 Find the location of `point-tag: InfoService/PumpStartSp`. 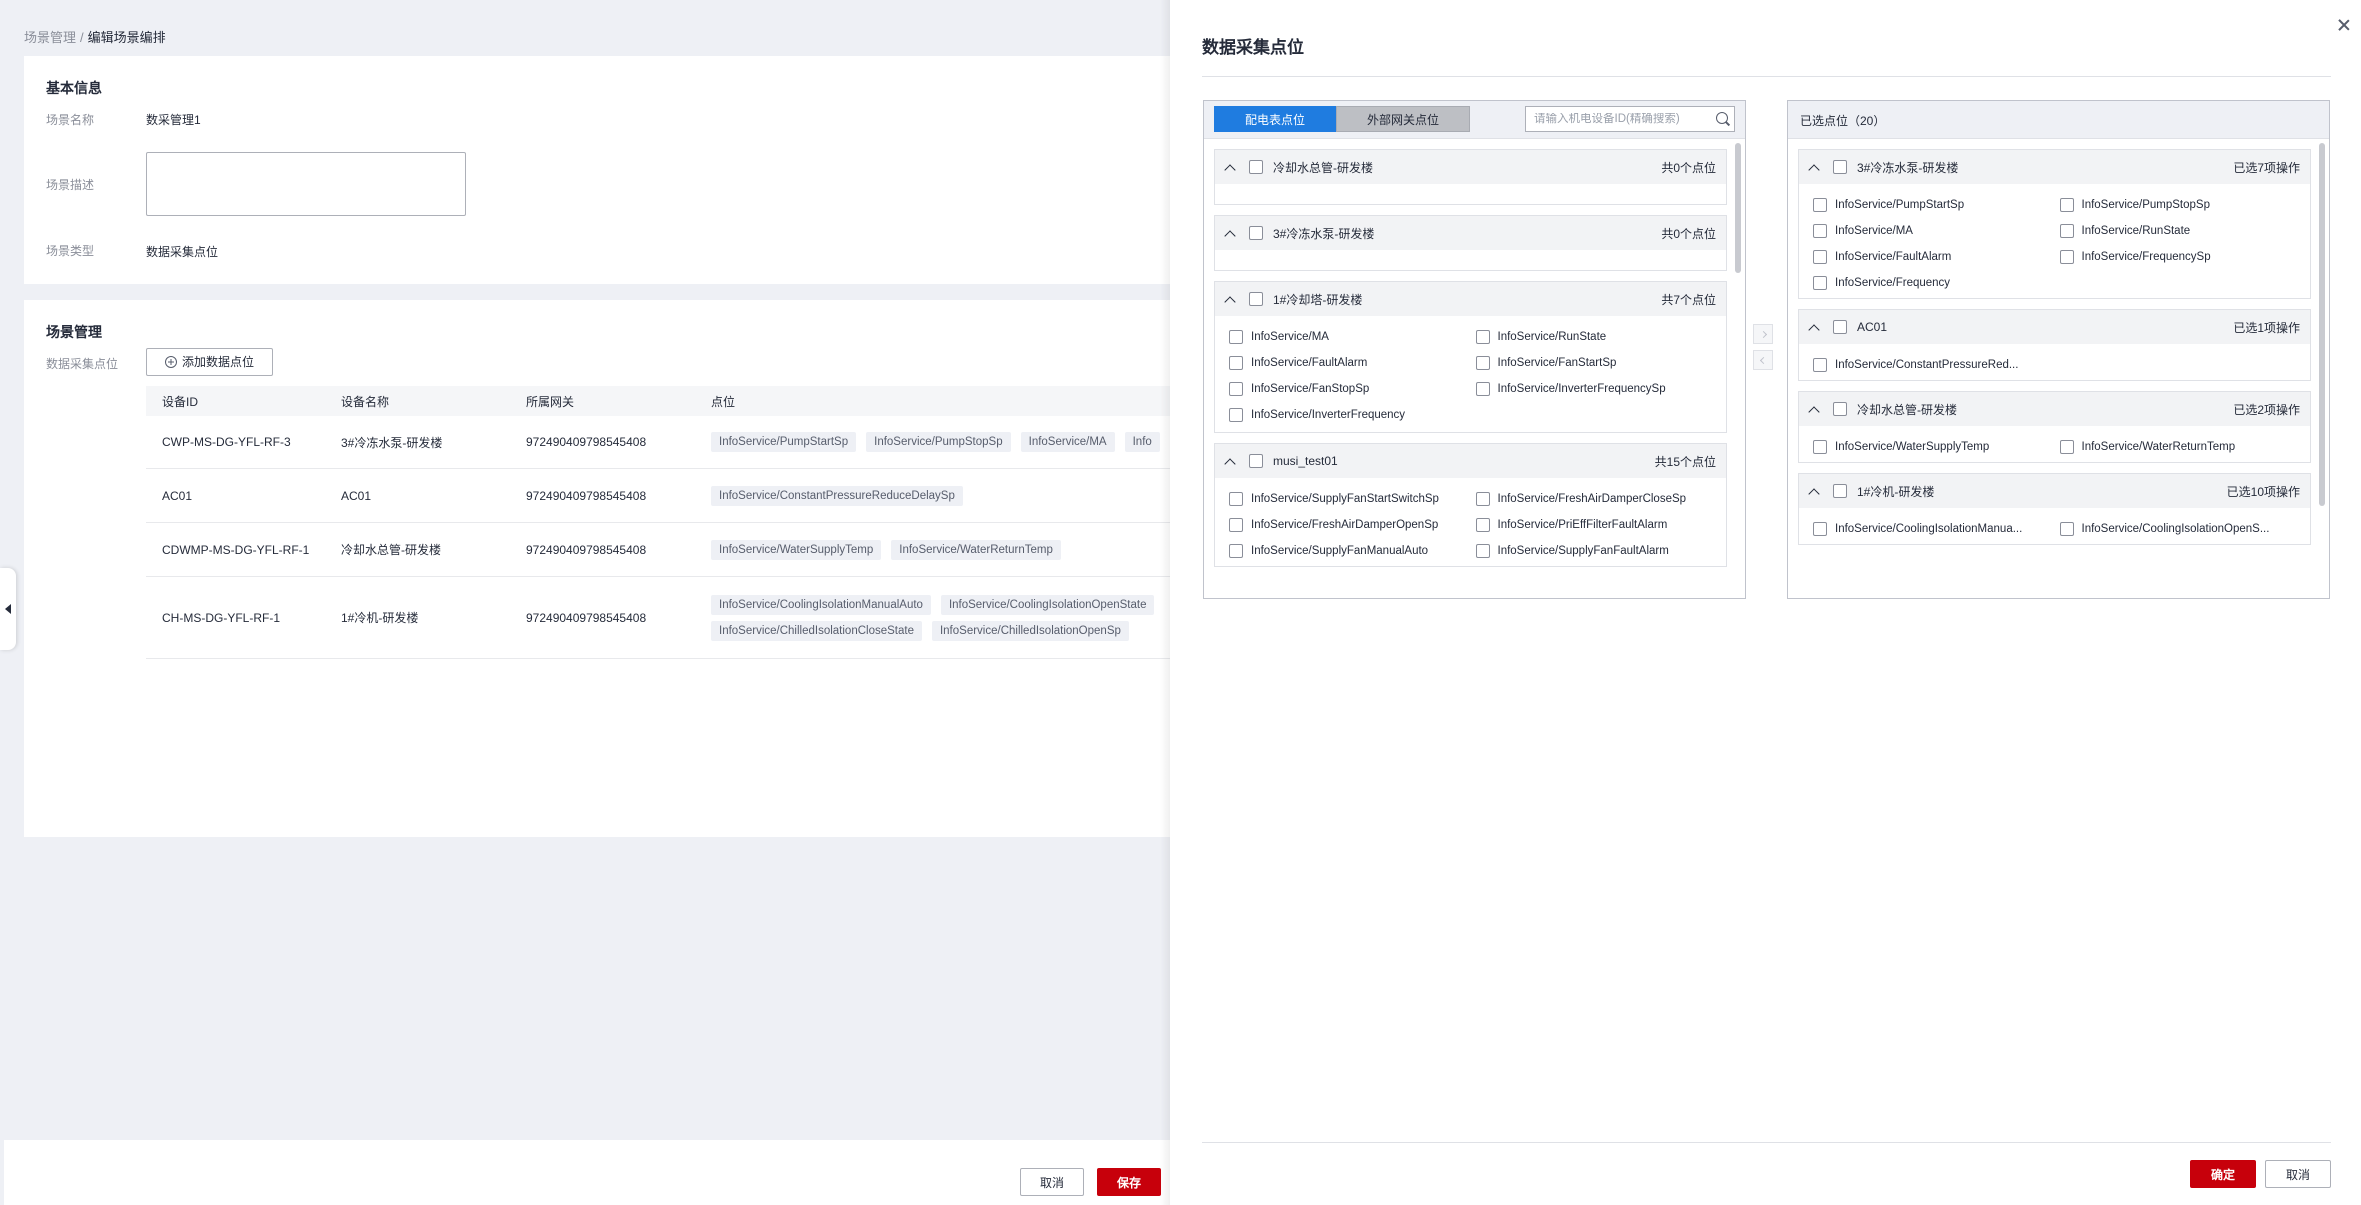

point-tag: InfoService/PumpStartSp is located at coordinates (784, 442).